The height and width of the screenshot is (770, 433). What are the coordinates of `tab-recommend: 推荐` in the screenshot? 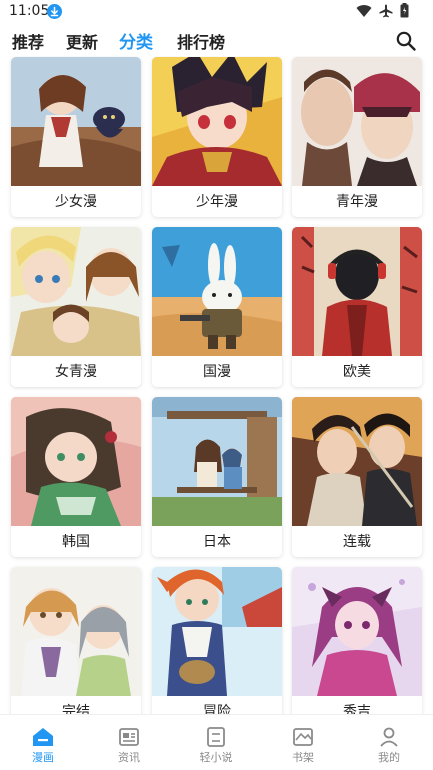 It's located at (28, 41).